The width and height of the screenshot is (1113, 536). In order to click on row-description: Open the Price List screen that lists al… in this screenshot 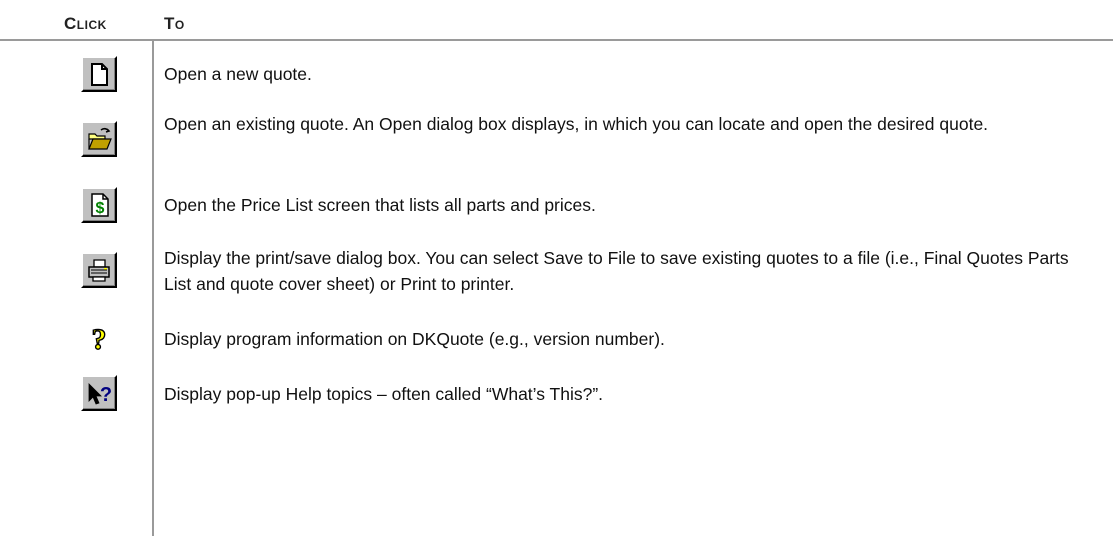, I will do `click(380, 205)`.